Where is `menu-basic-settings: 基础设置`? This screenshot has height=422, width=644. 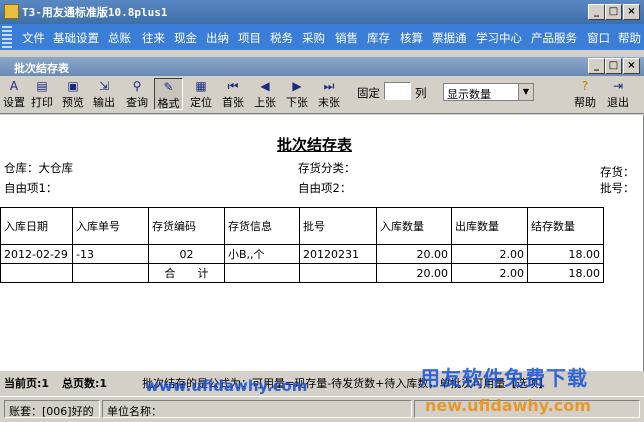
menu-basic-settings: 基础设置 is located at coordinates (76, 38).